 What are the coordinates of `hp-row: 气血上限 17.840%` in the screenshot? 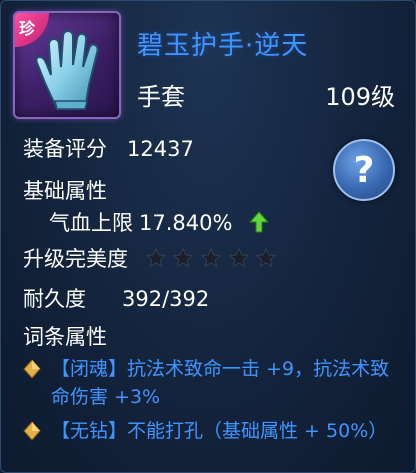 It's located at (159, 222).